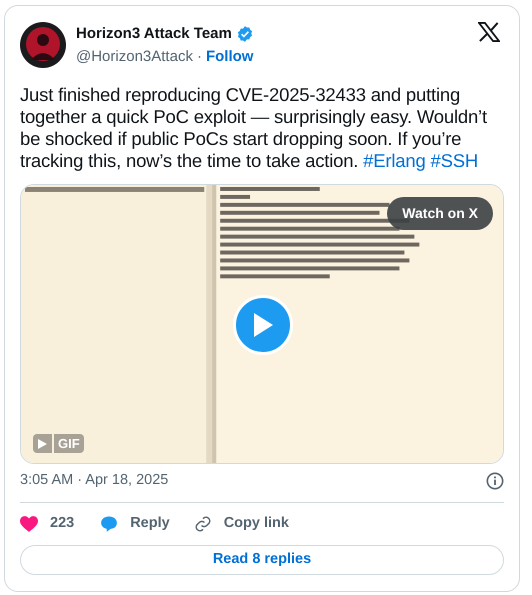 The width and height of the screenshot is (532, 595). I want to click on link-icon, so click(203, 523).